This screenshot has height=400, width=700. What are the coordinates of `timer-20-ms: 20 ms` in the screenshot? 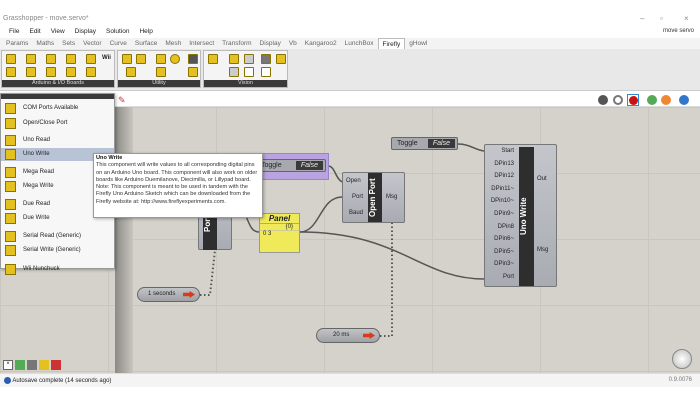 It's located at (348, 335).